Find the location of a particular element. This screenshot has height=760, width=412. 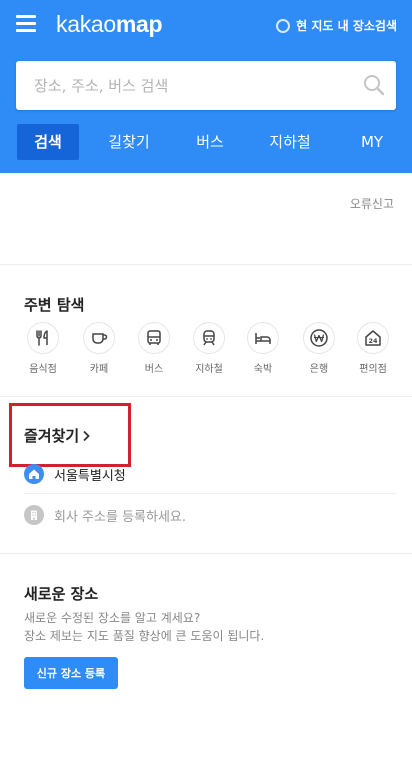

category-subway: 지하철 is located at coordinates (209, 348).